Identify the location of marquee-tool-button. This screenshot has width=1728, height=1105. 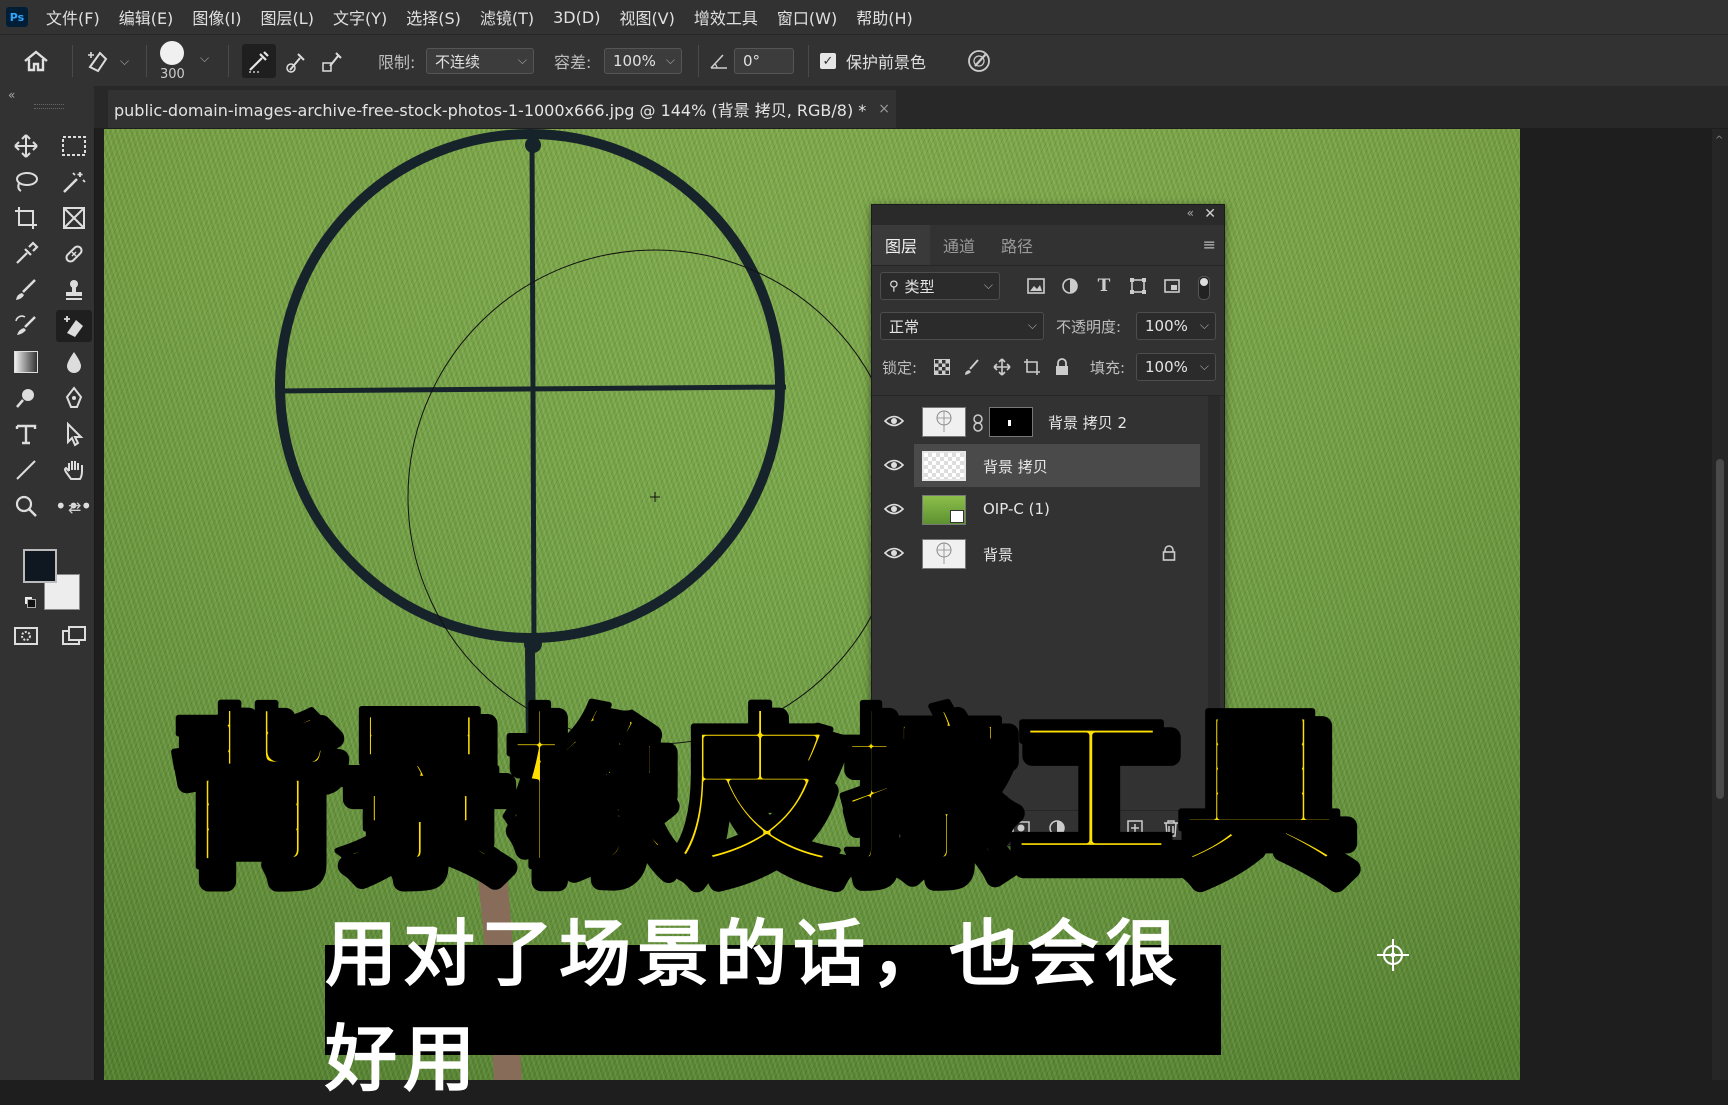
(74, 146).